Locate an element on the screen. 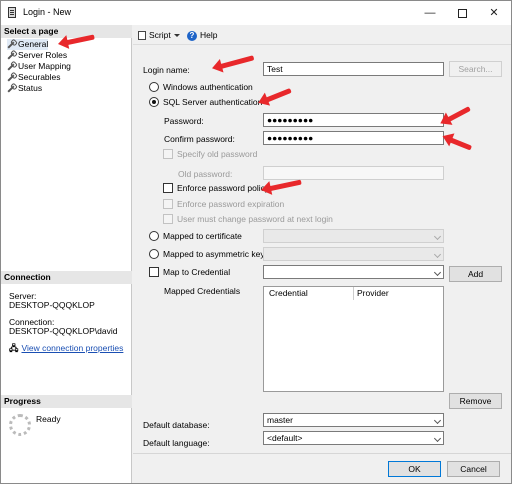  windows-auth-label: Windows authentication is located at coordinates (208, 87).